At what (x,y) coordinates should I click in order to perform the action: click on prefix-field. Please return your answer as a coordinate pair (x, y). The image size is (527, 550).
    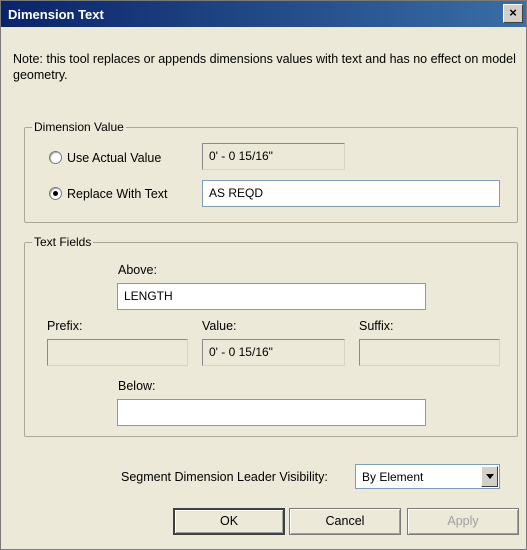
    Looking at the image, I should click on (117, 352).